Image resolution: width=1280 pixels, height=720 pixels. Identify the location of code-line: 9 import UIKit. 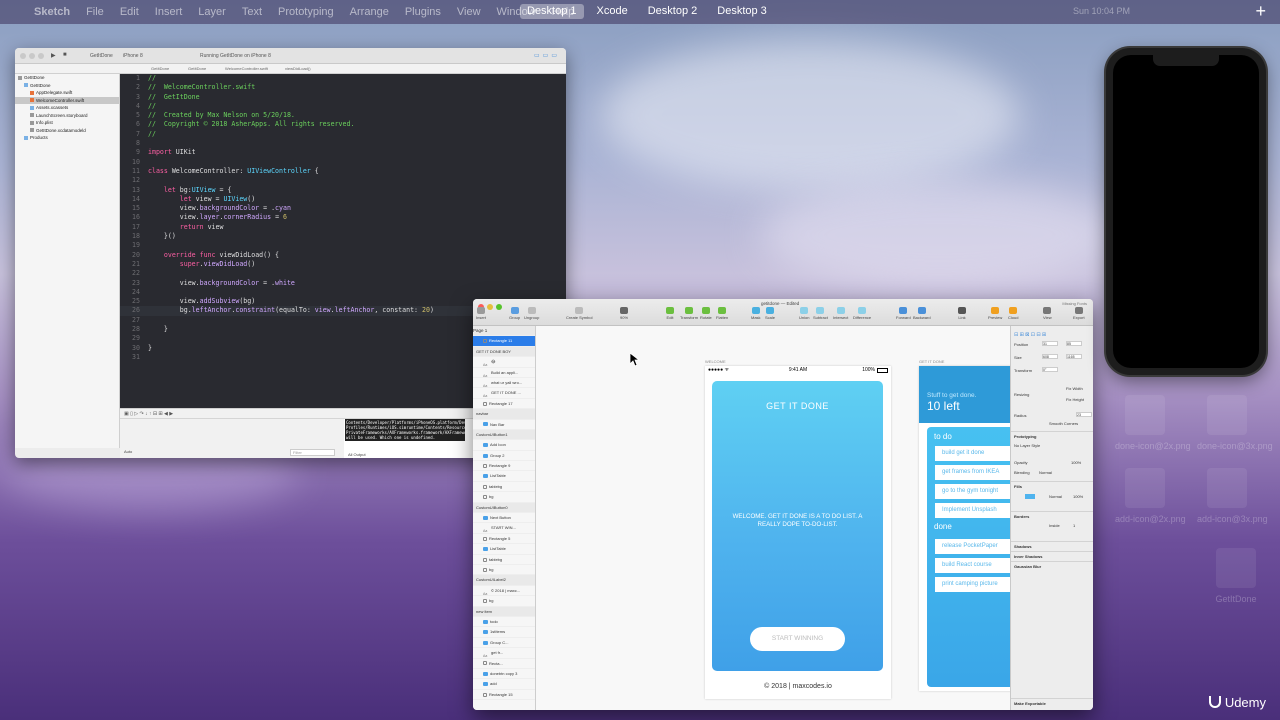
(343, 152).